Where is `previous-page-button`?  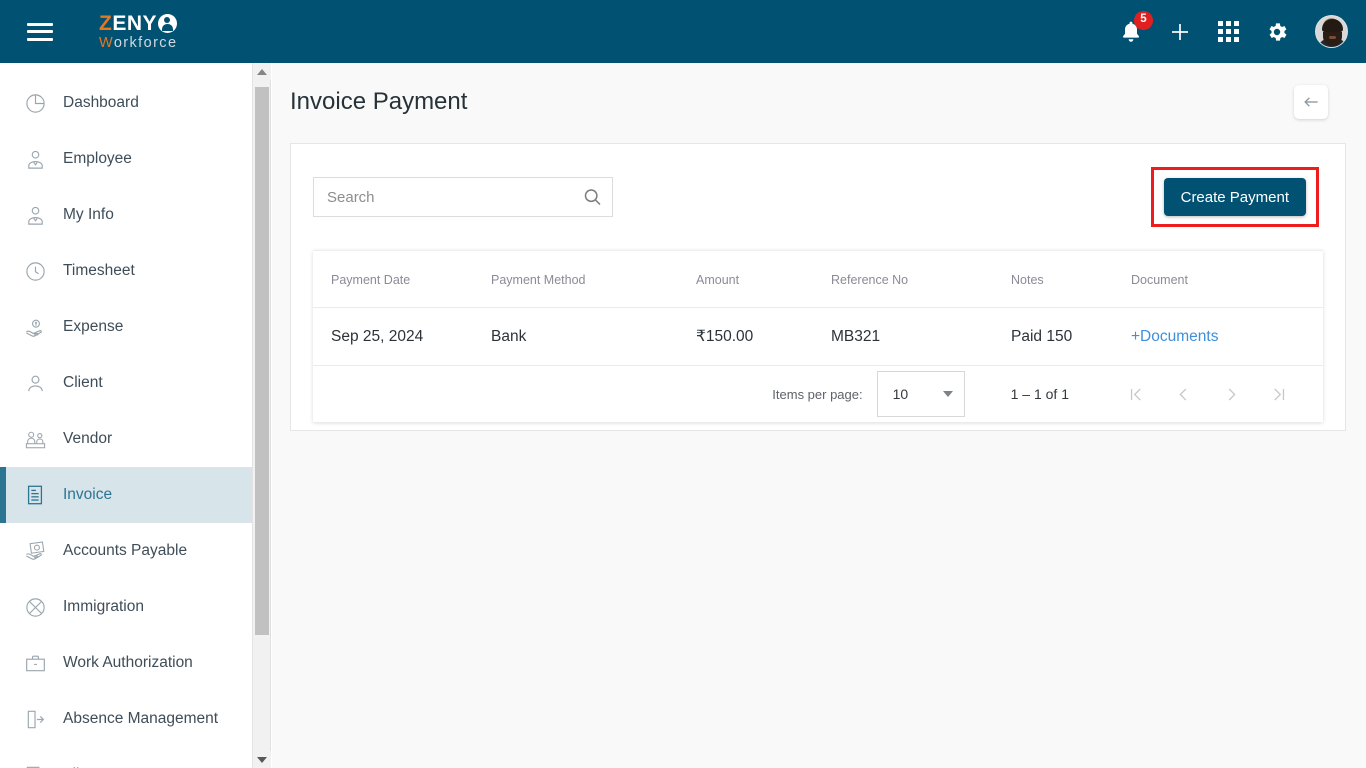
previous-page-button is located at coordinates (1183, 394).